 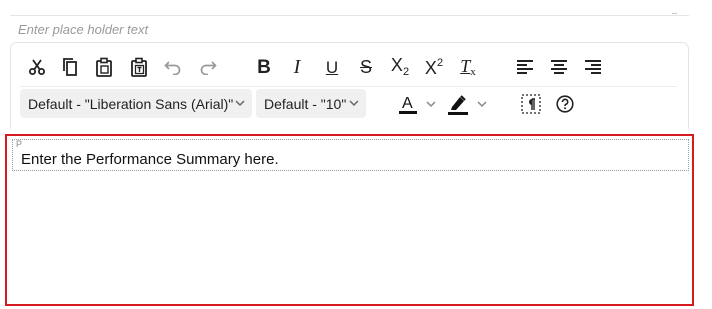 I want to click on paragraph-mark-icon, so click(x=531, y=104).